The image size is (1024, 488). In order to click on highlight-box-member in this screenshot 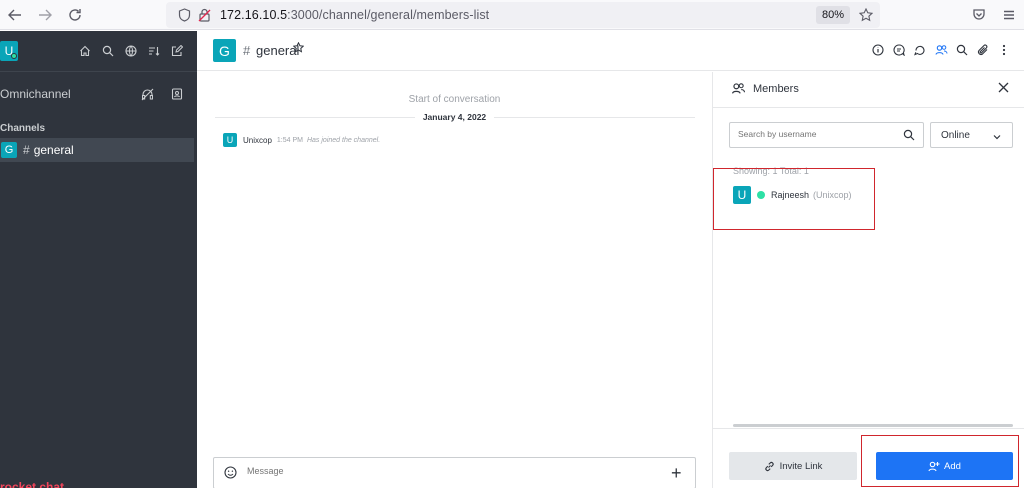, I will do `click(794, 199)`.